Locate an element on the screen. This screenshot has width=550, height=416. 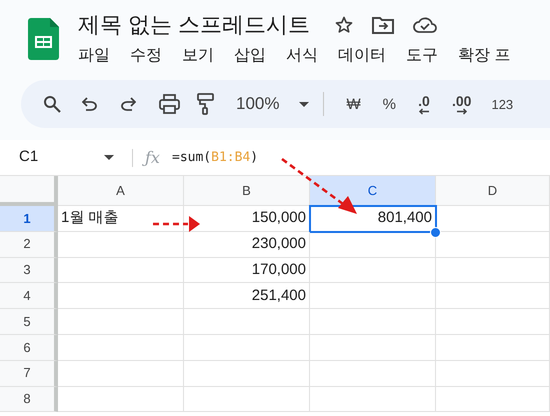
column-header: B is located at coordinates (247, 191).